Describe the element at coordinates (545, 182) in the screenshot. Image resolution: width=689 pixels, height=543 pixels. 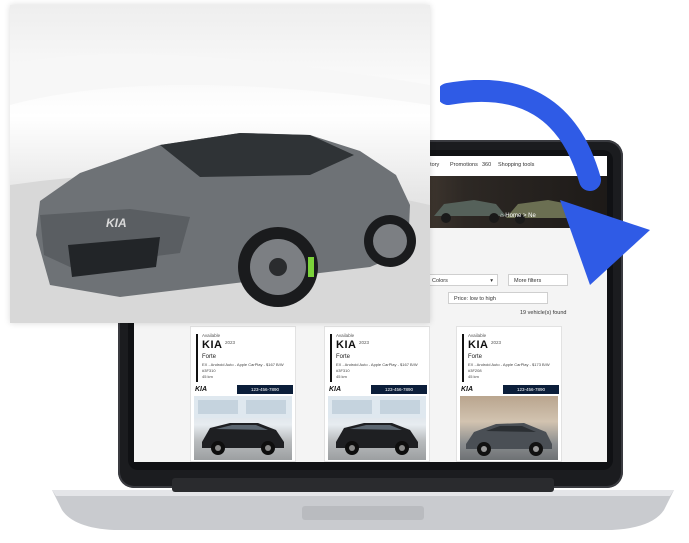
I see `curved-arrow-icon` at that location.